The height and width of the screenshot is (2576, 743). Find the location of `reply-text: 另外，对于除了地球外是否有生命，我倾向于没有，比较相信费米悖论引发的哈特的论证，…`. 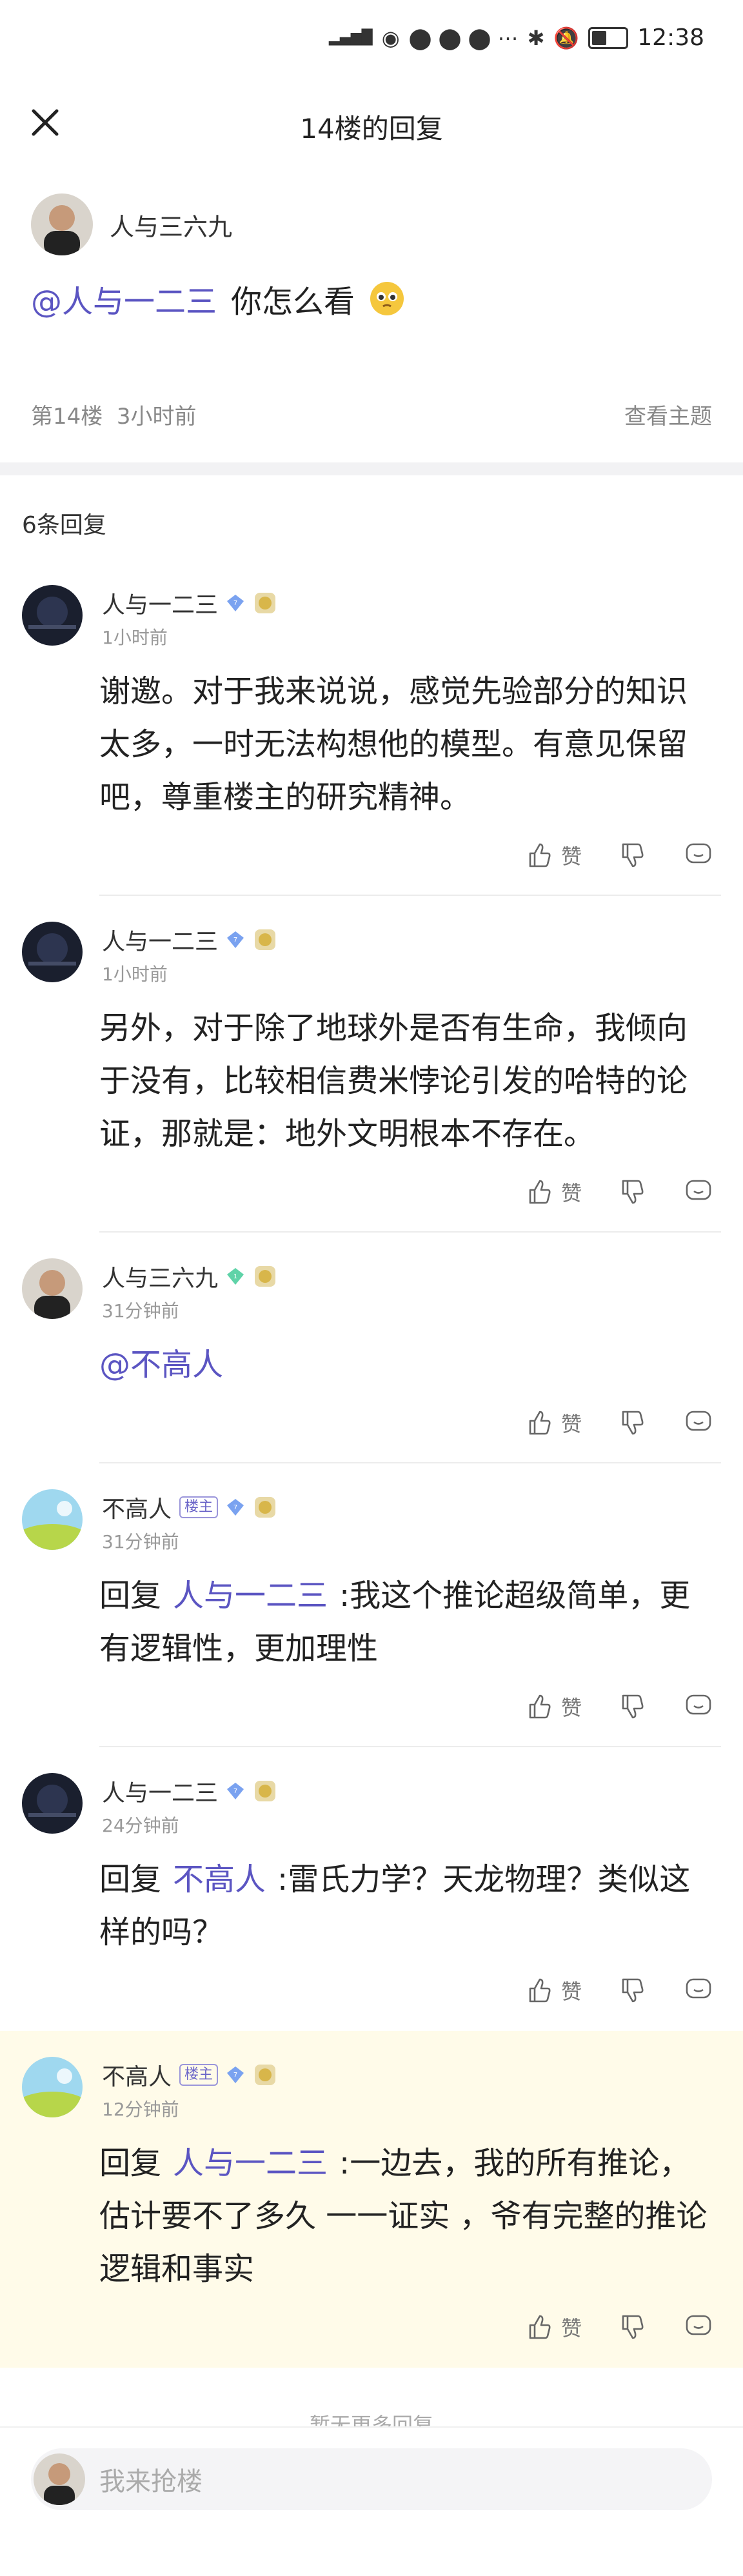

reply-text: 另外，对于除了地球外是否有生命，我倾向于没有，比较相信费米悖论引发的哈特的论证，… is located at coordinates (393, 1081).